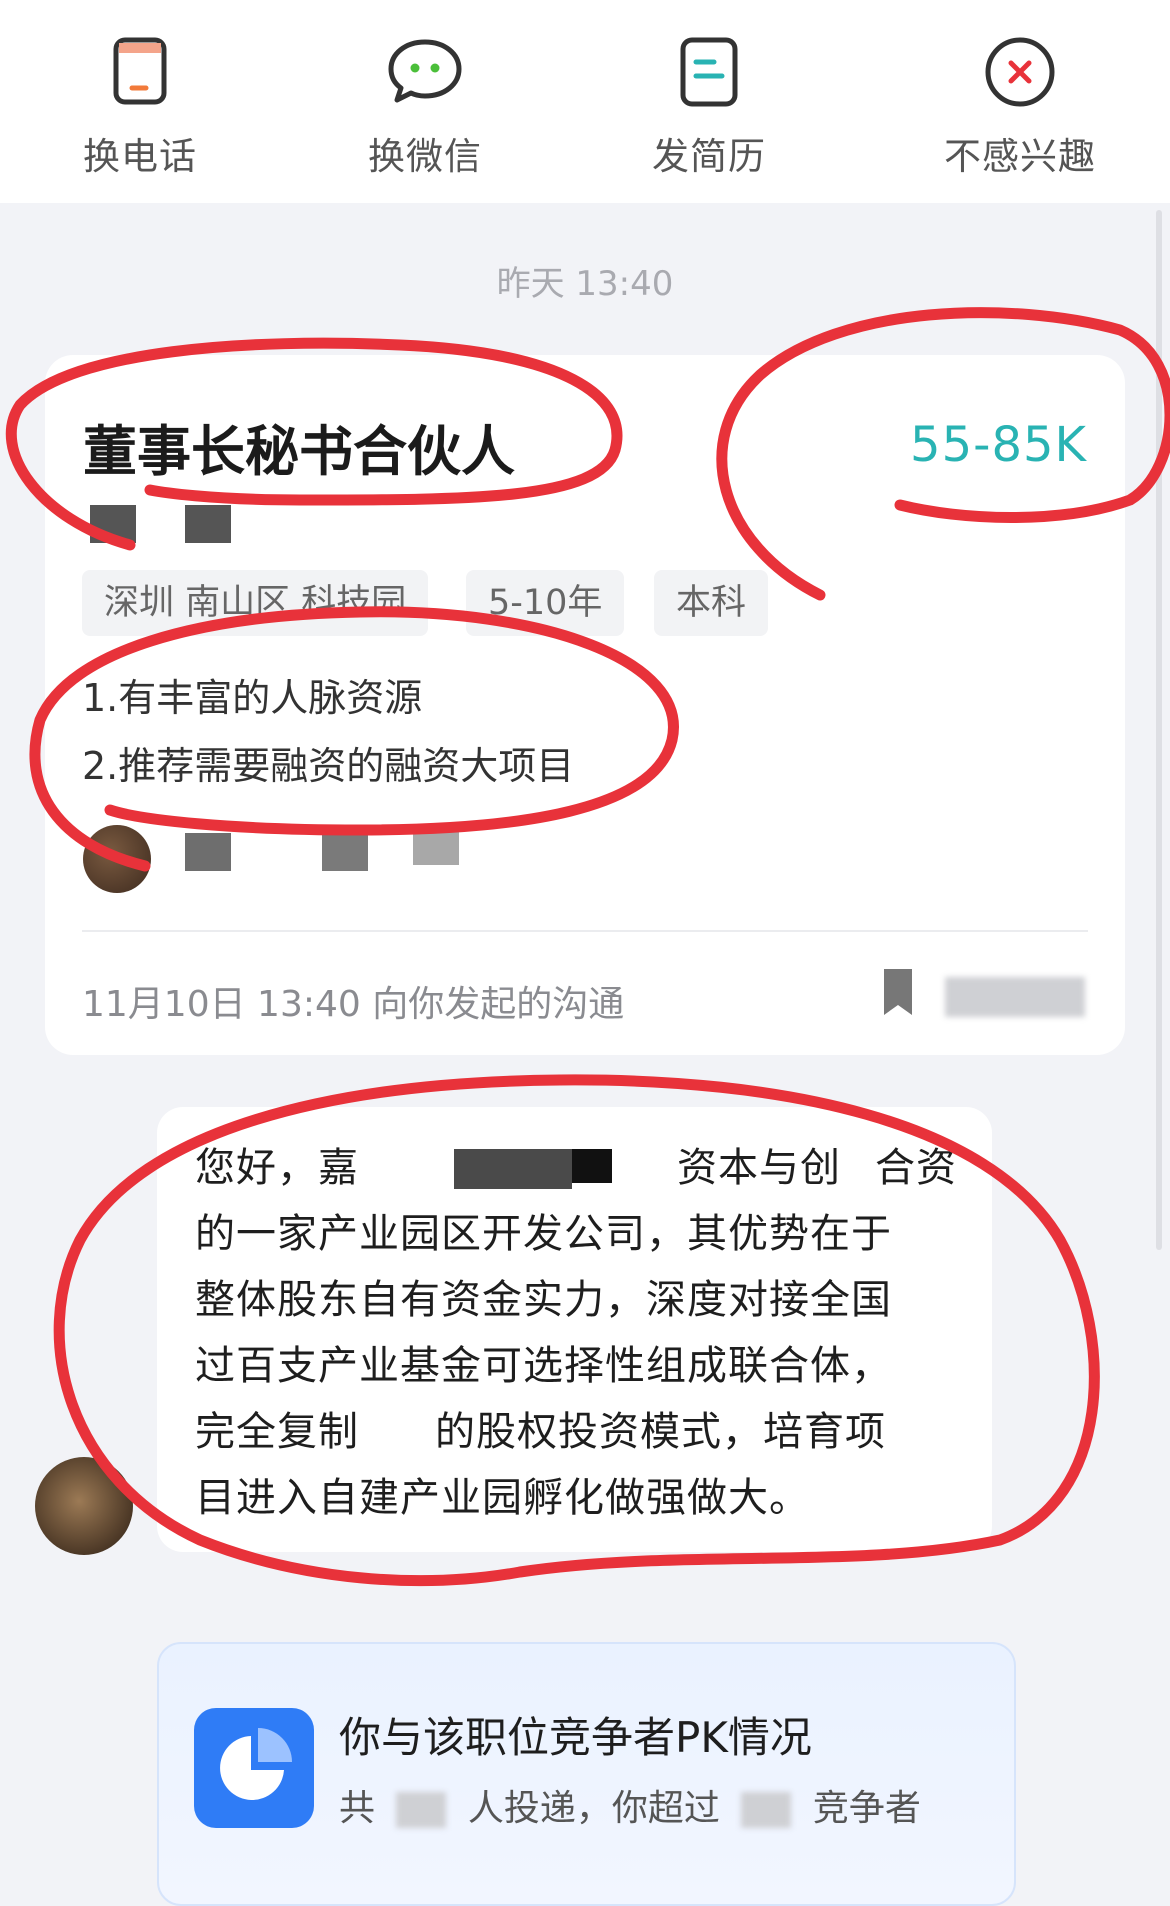 The height and width of the screenshot is (1906, 1170). What do you see at coordinates (254, 1768) in the screenshot?
I see `pie-chart-icon` at bounding box center [254, 1768].